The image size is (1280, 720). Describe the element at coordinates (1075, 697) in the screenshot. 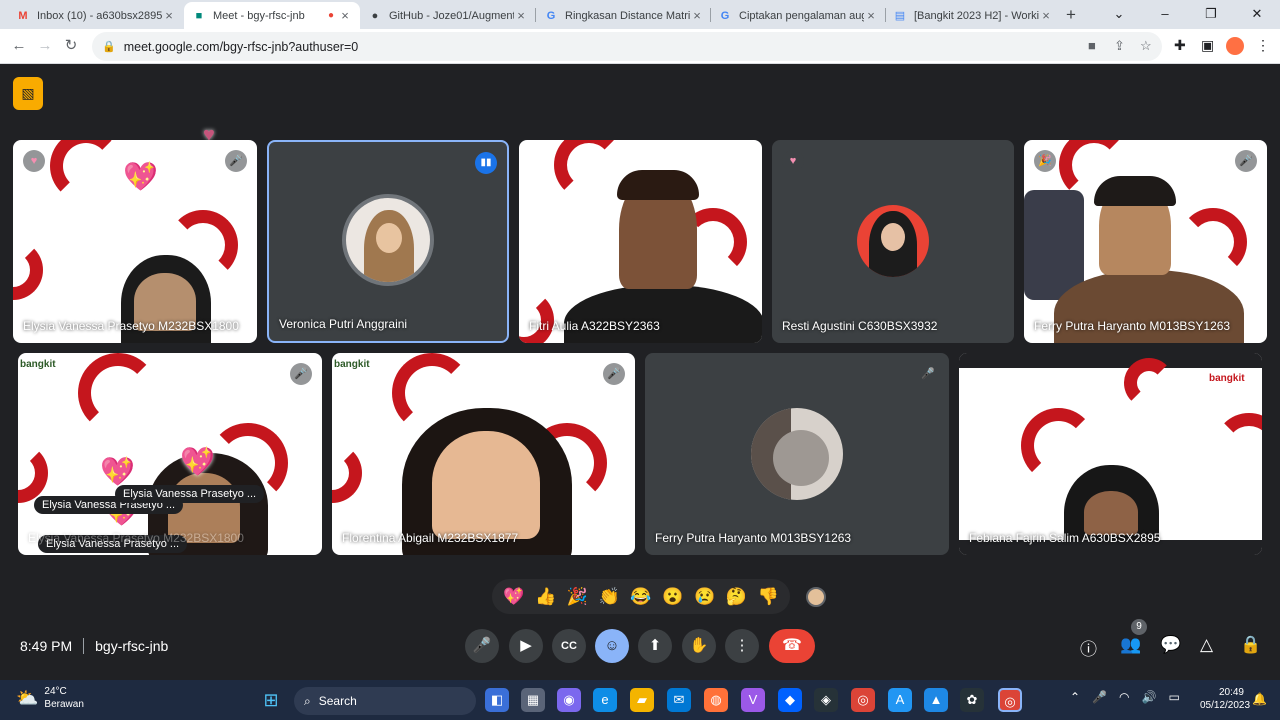

I see `chevron-up-icon: ⌃` at that location.